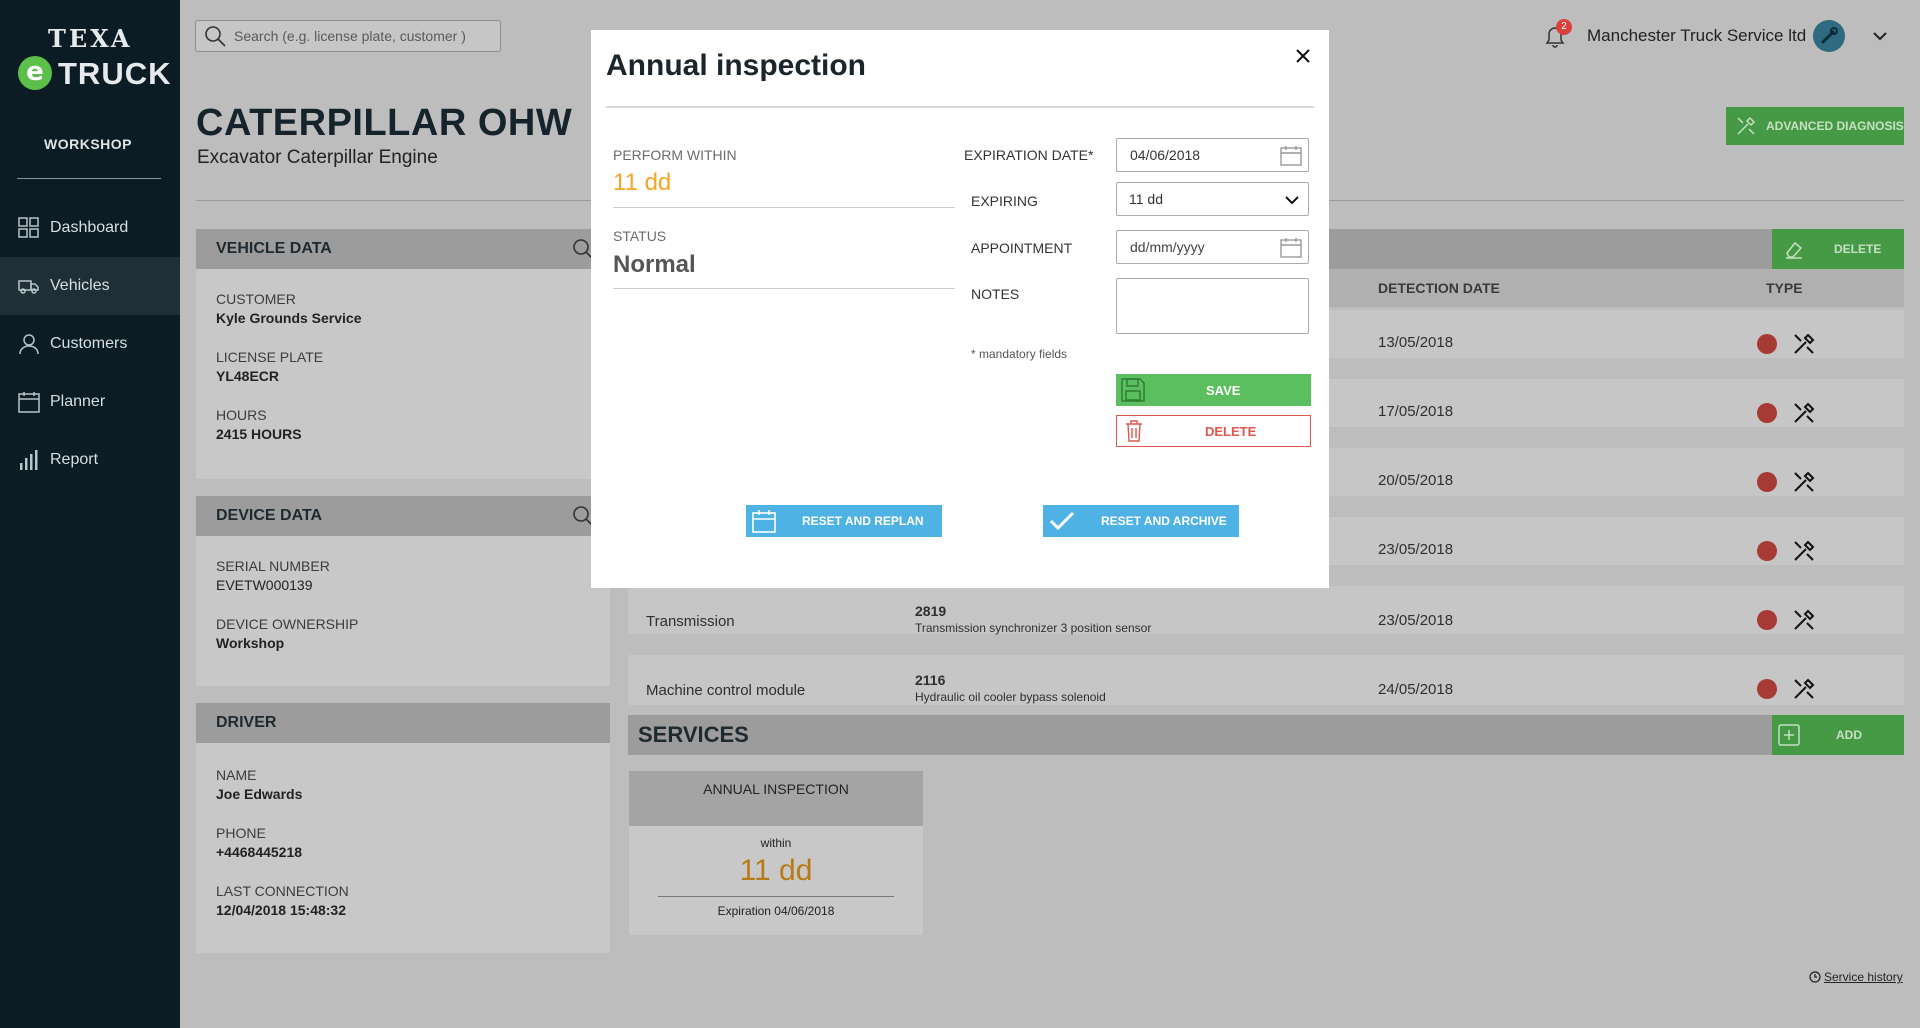 This screenshot has width=1920, height=1028. I want to click on perform-within-value: 11 dd, so click(642, 182).